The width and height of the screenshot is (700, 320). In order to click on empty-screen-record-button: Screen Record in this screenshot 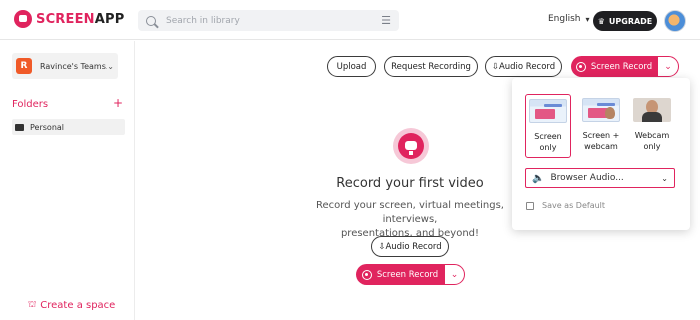, I will do `click(400, 274)`.